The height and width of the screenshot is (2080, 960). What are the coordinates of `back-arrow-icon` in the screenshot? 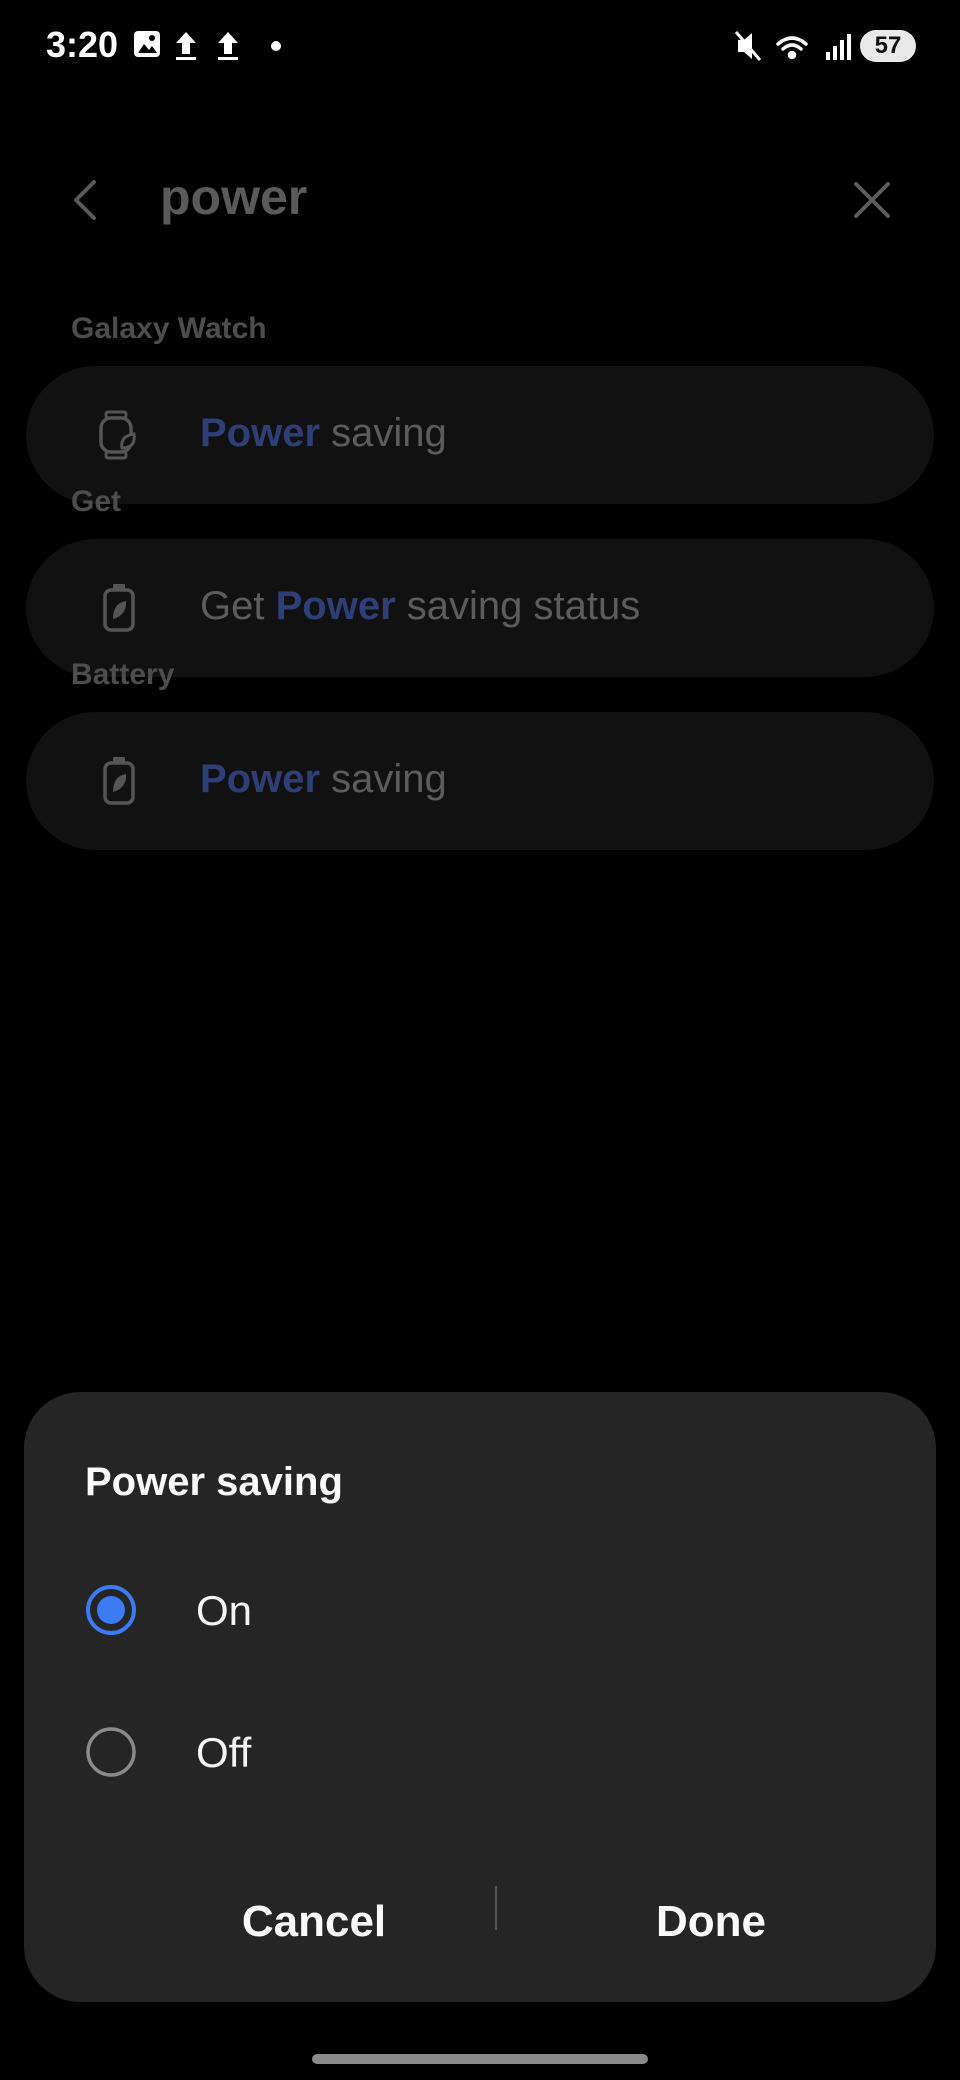 It's located at (88, 200).